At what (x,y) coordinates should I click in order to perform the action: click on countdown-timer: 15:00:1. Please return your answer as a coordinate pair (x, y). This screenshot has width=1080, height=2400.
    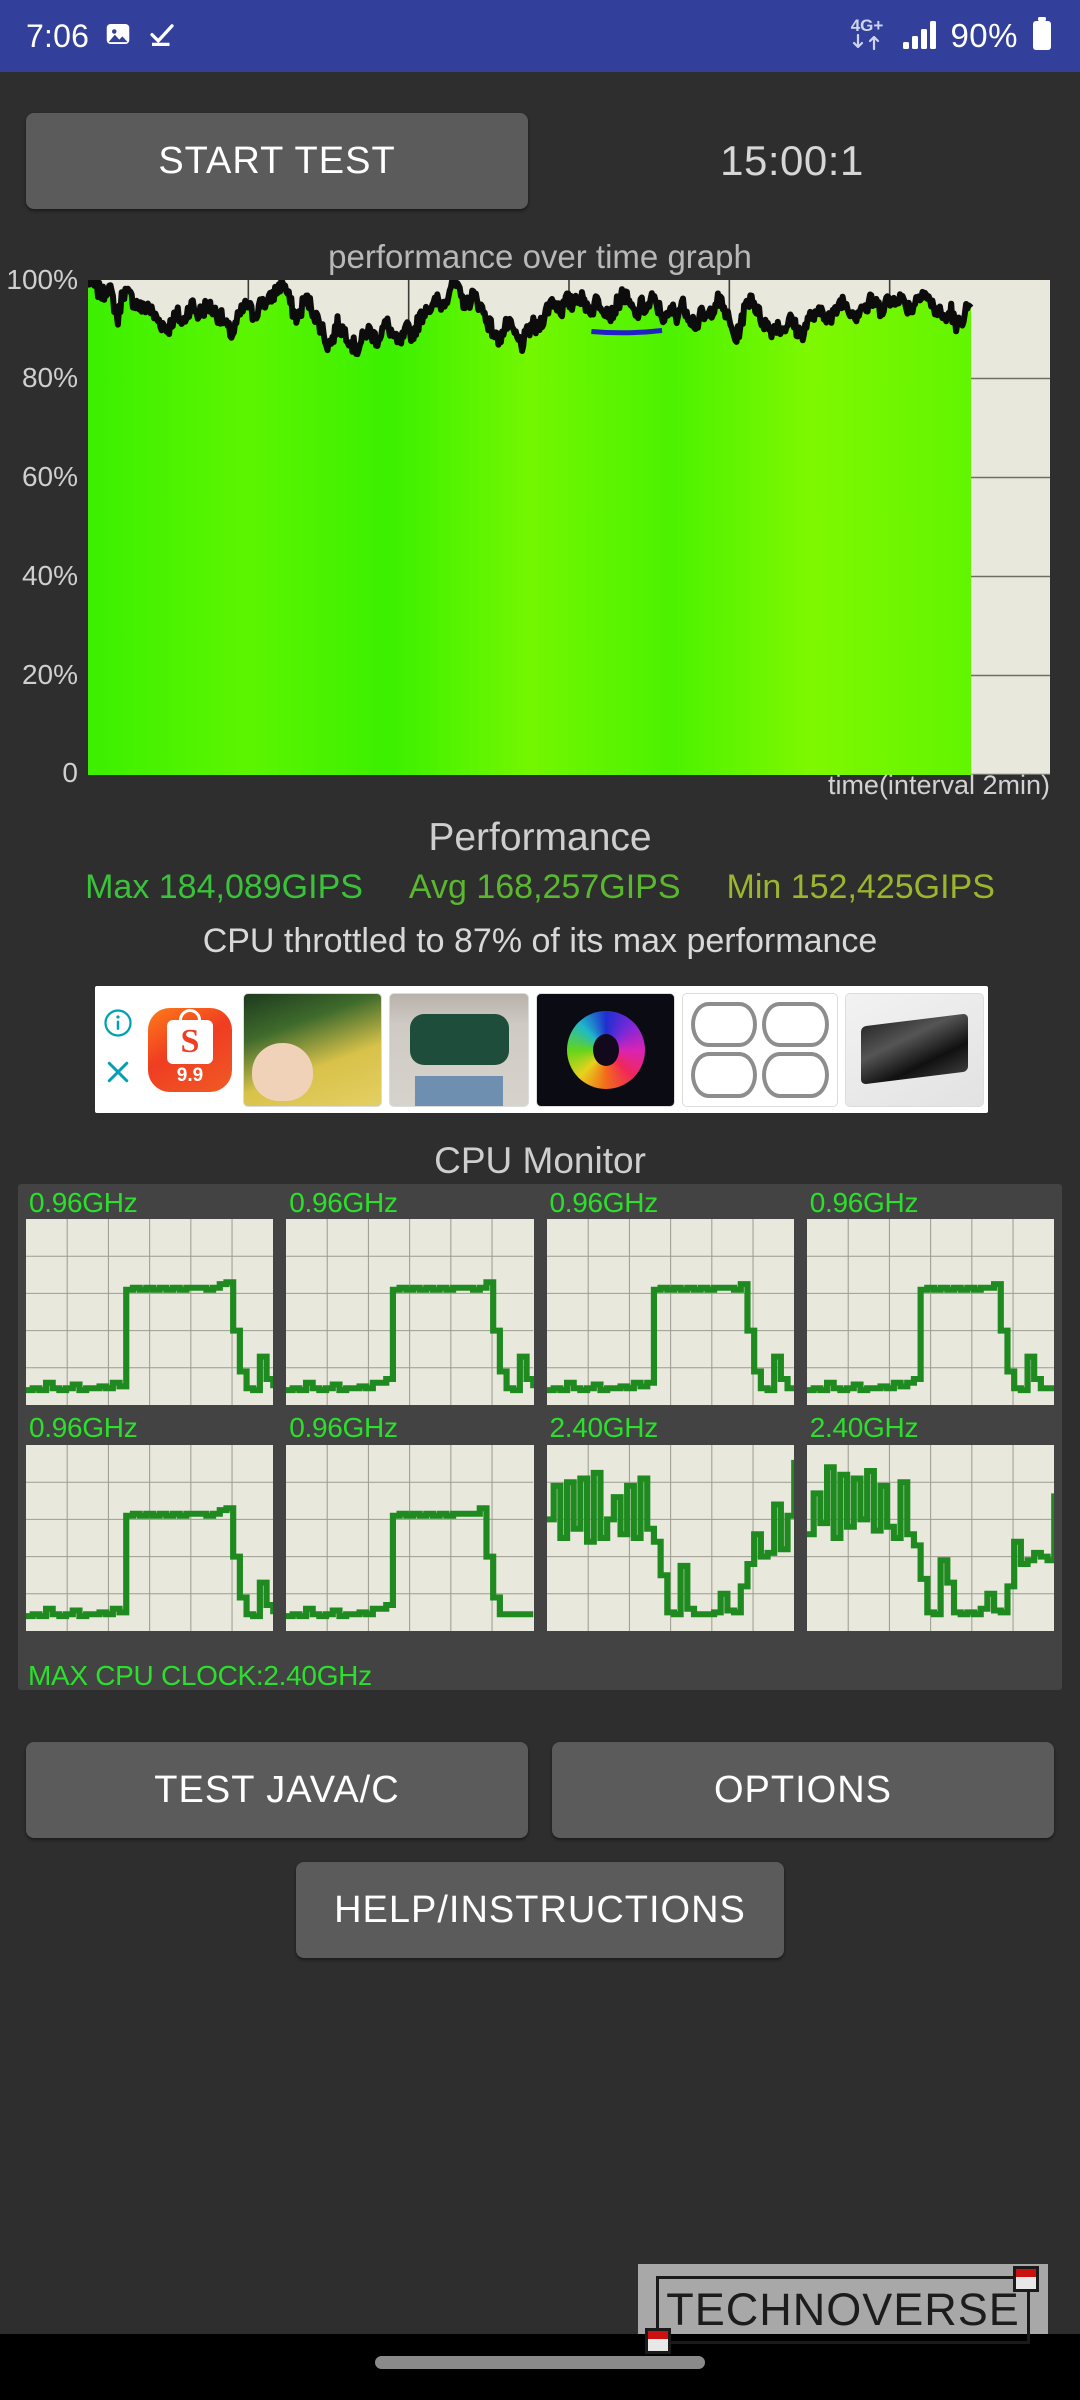
    Looking at the image, I should click on (792, 160).